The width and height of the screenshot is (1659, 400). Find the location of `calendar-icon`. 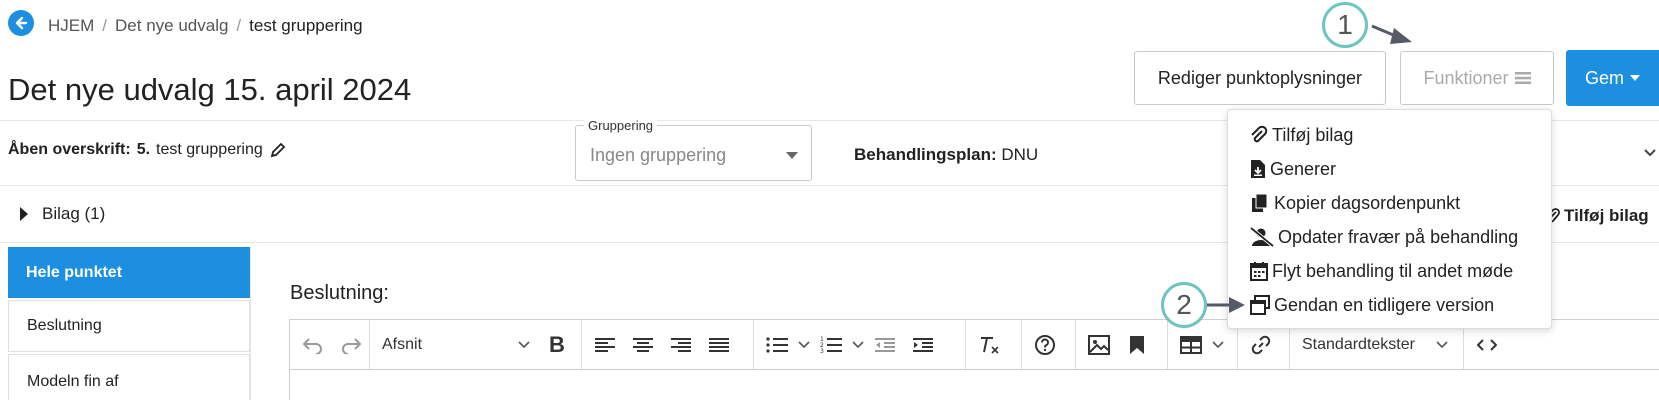

calendar-icon is located at coordinates (1259, 271).